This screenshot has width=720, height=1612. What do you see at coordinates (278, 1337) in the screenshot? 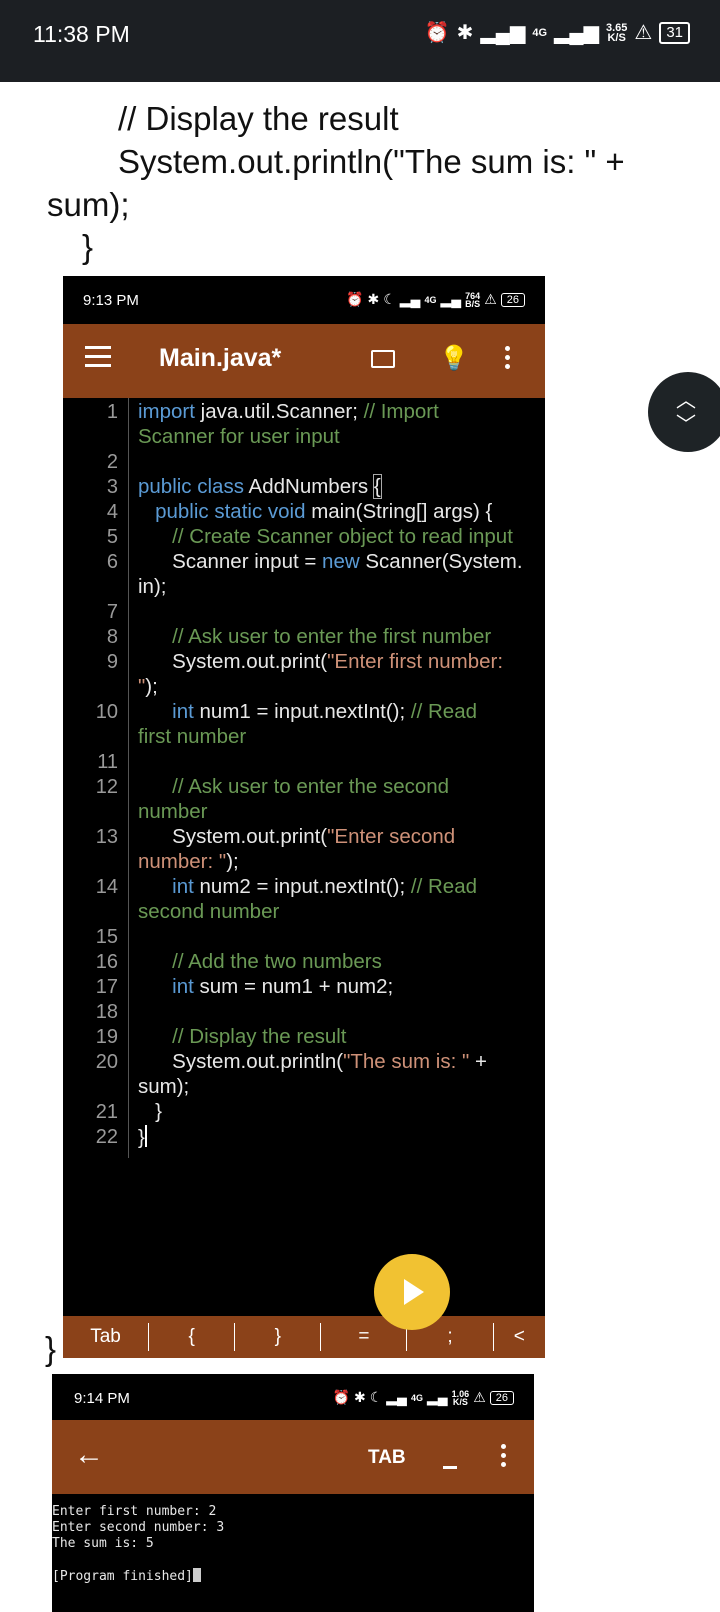
I see `extra-key-close-brace: }` at bounding box center [278, 1337].